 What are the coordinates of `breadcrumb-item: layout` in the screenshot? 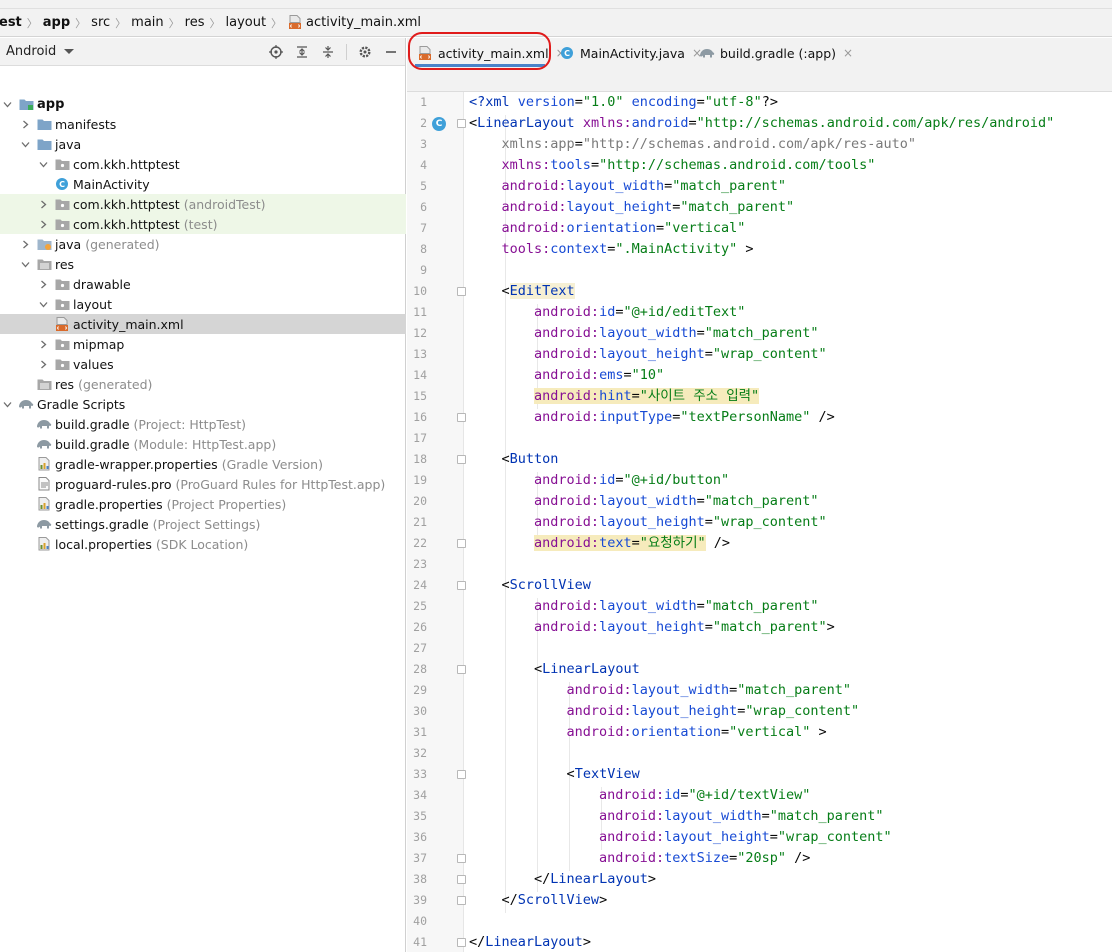 It's located at (245, 22).